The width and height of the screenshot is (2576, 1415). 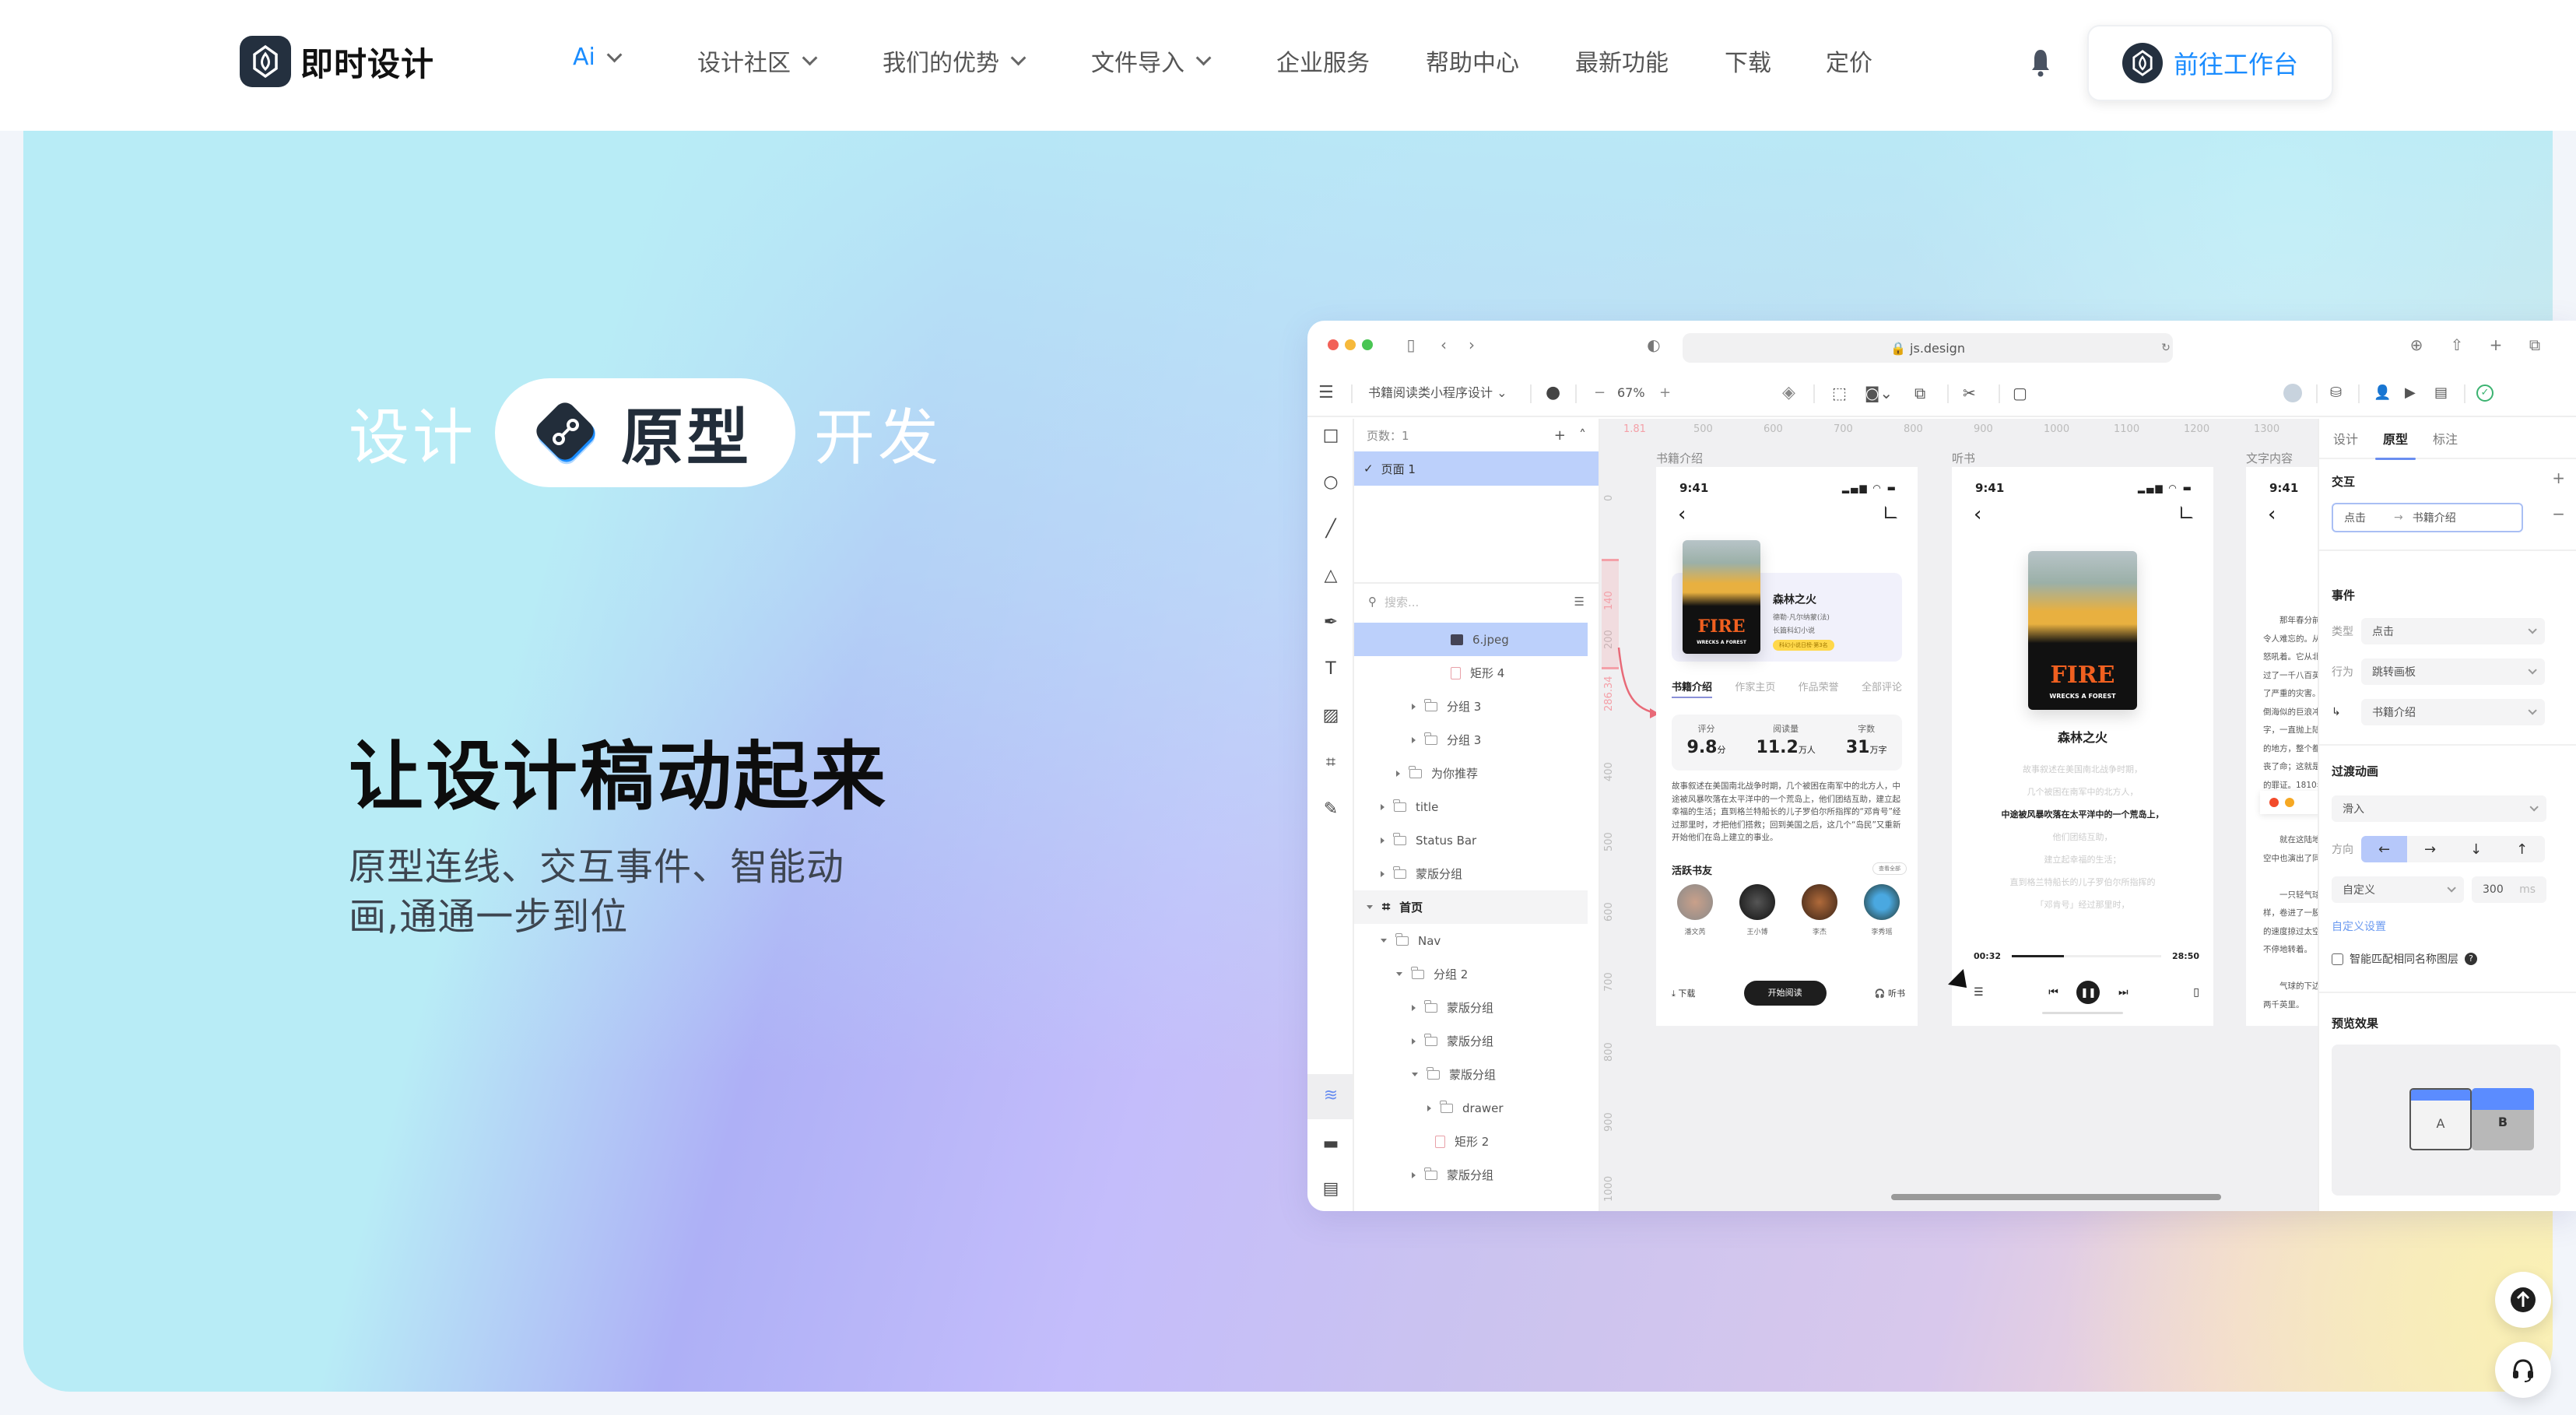 What do you see at coordinates (1477, 974) in the screenshot?
I see `layer-row: 分组 2` at bounding box center [1477, 974].